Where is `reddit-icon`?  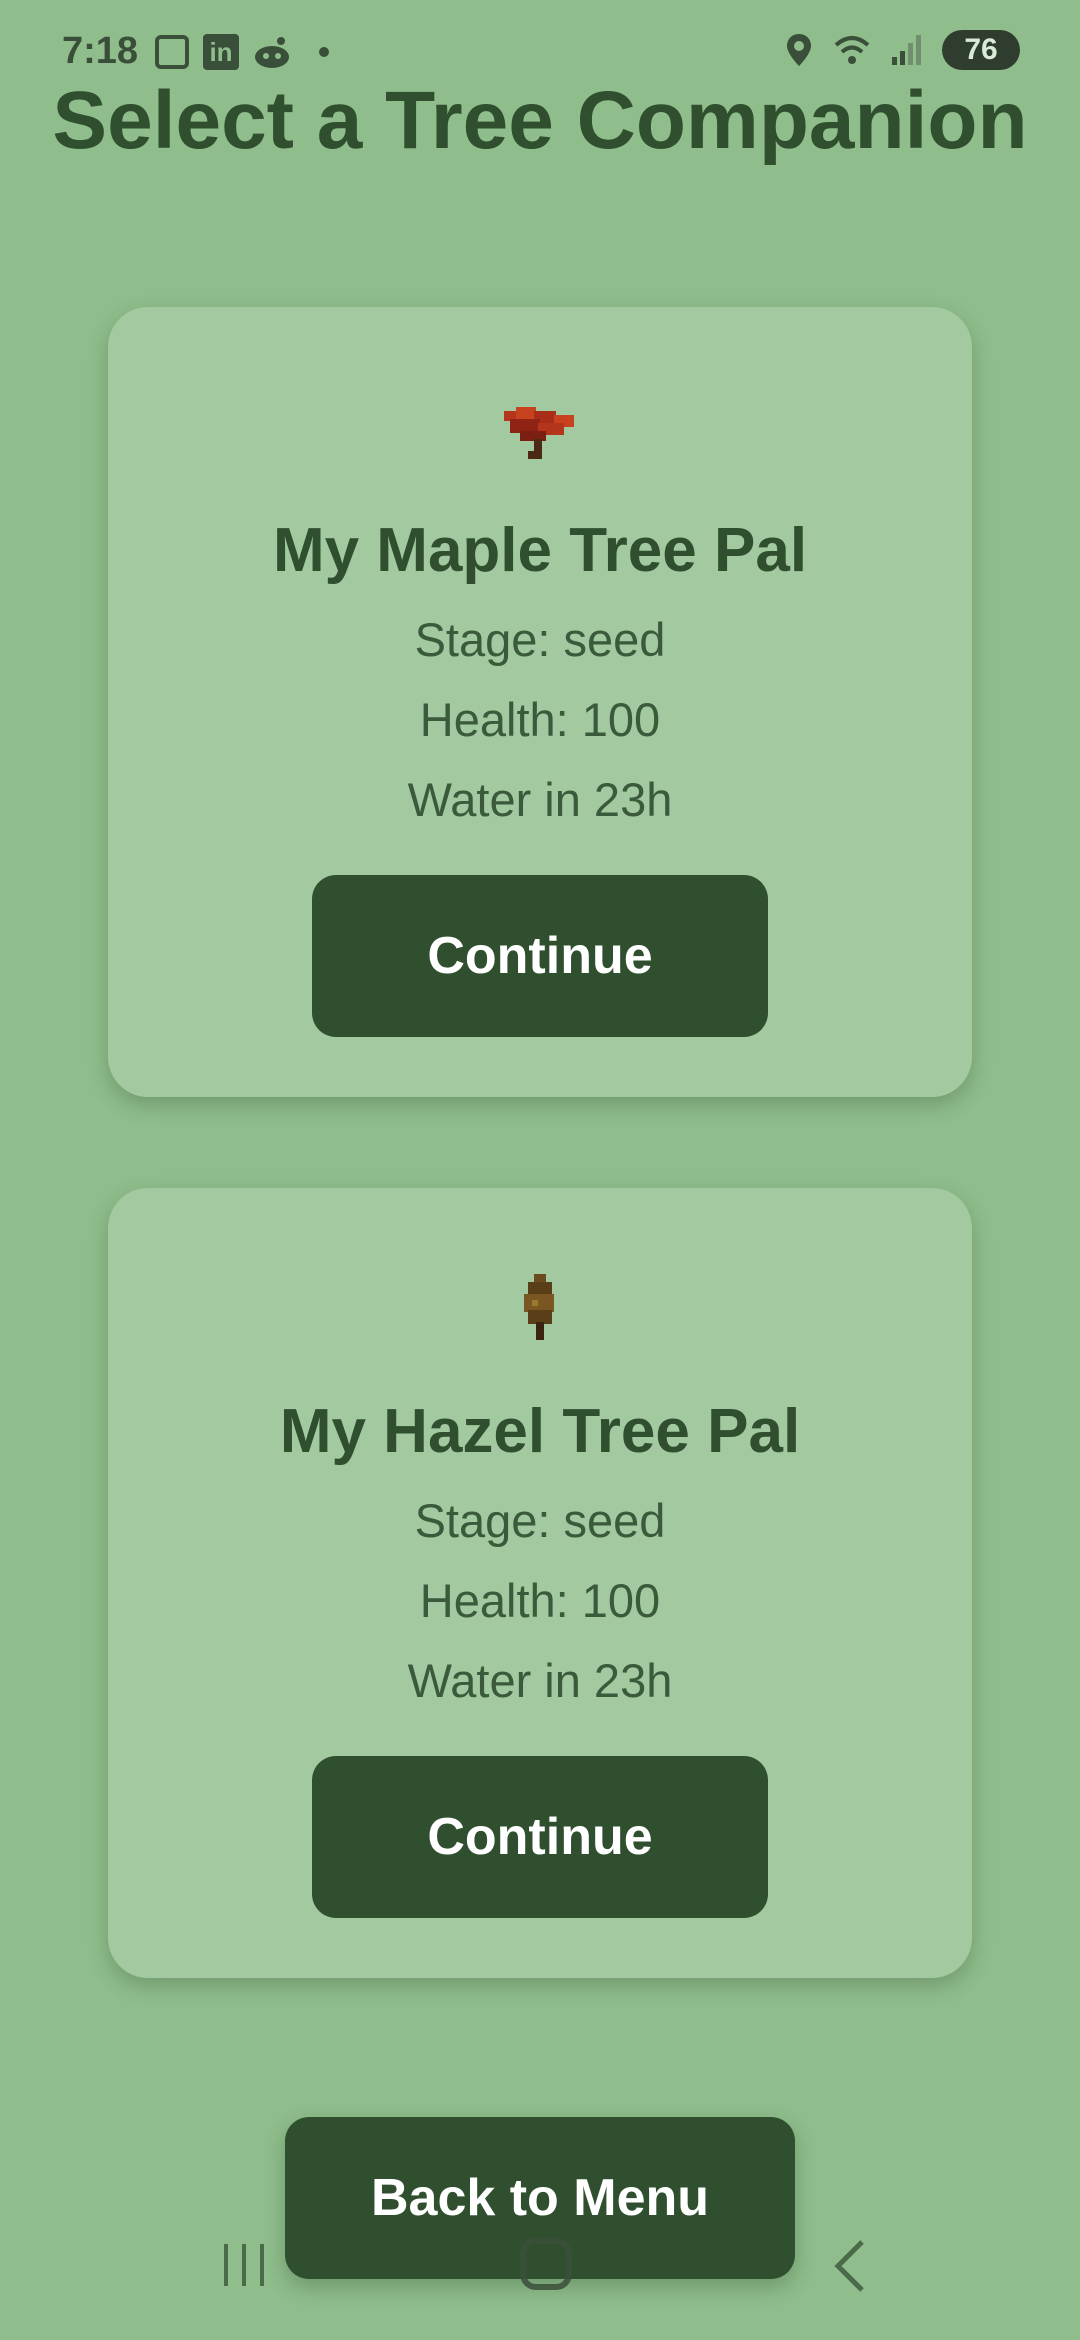
reddit-icon is located at coordinates (272, 52).